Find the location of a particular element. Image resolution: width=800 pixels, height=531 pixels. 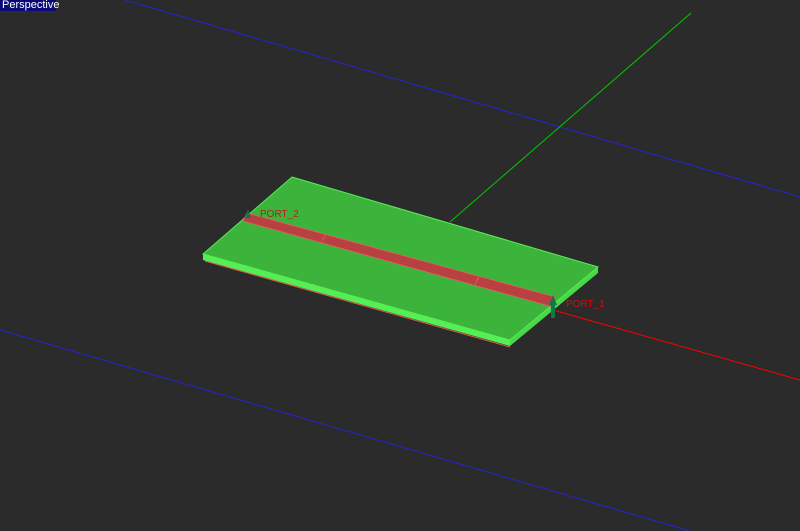

x-axis is located at coordinates (676, 345).